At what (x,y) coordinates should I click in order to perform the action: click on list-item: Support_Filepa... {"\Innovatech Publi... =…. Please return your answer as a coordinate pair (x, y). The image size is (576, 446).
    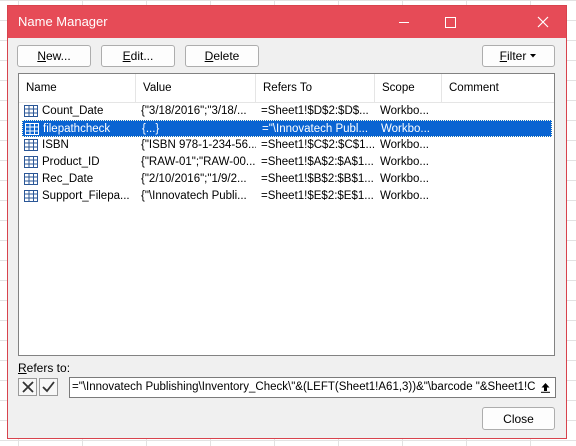
    Looking at the image, I should click on (287, 196).